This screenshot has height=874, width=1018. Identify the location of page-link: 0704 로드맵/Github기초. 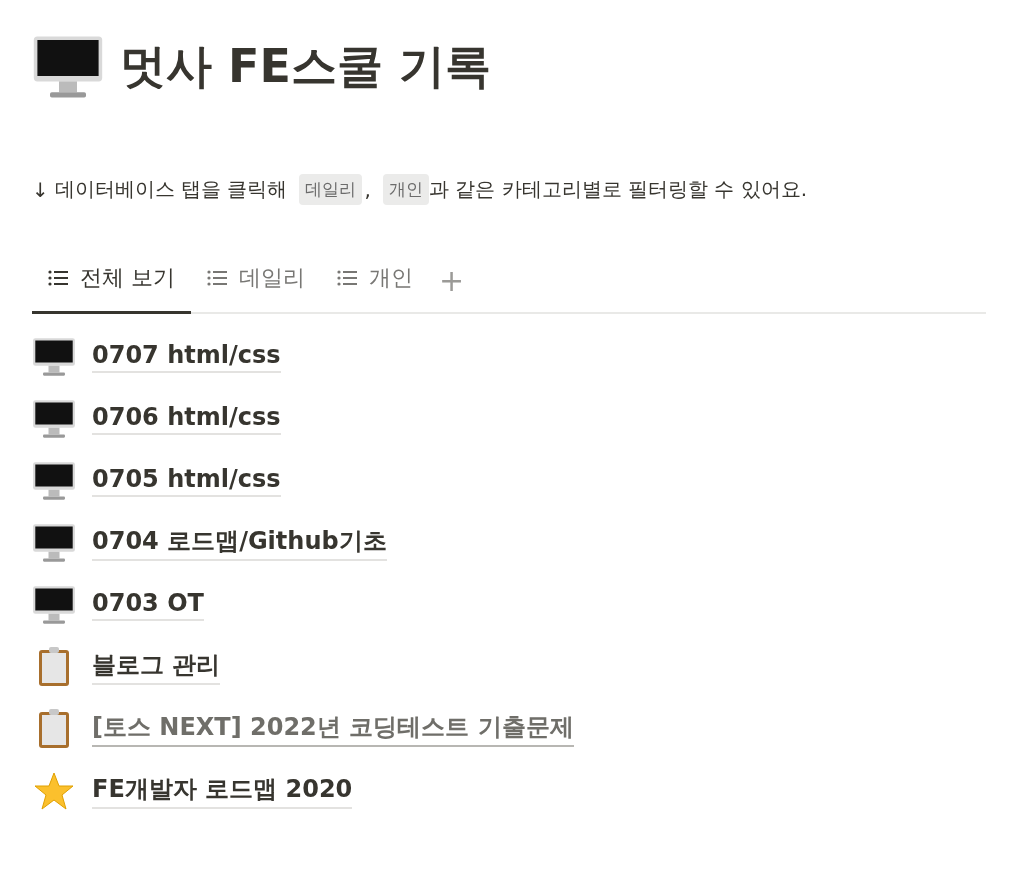
(239, 543).